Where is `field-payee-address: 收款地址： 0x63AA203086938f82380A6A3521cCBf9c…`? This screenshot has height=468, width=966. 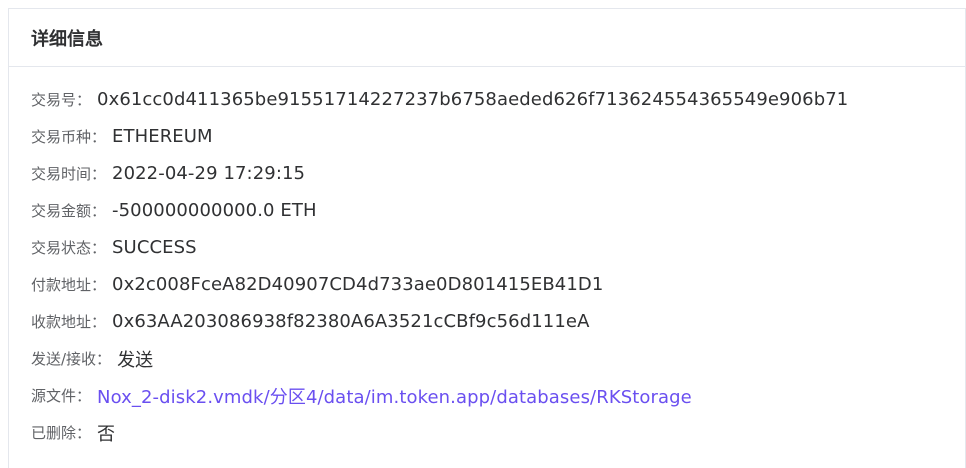 field-payee-address: 收款地址： 0x63AA203086938f82380A6A3521cCBf9c… is located at coordinates (498, 321).